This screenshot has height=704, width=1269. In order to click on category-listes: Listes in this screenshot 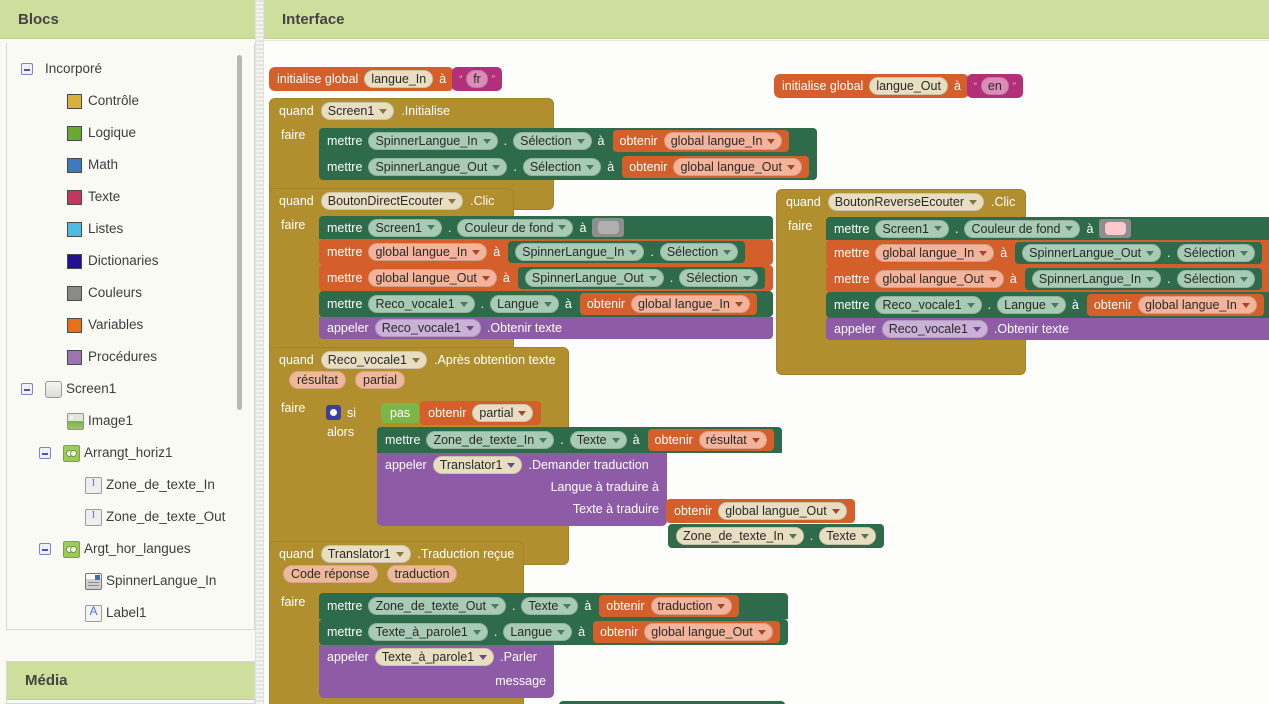, I will do `click(130, 229)`.